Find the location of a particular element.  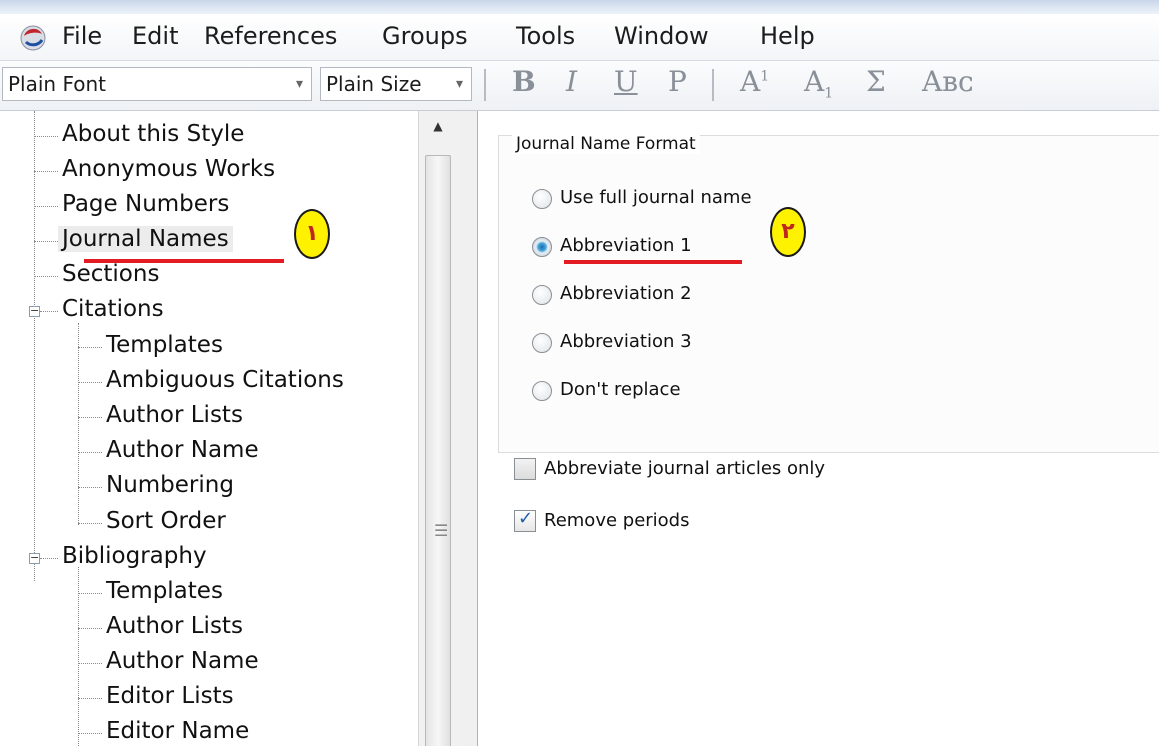

tree-item-sections: Sections is located at coordinates (110, 274).